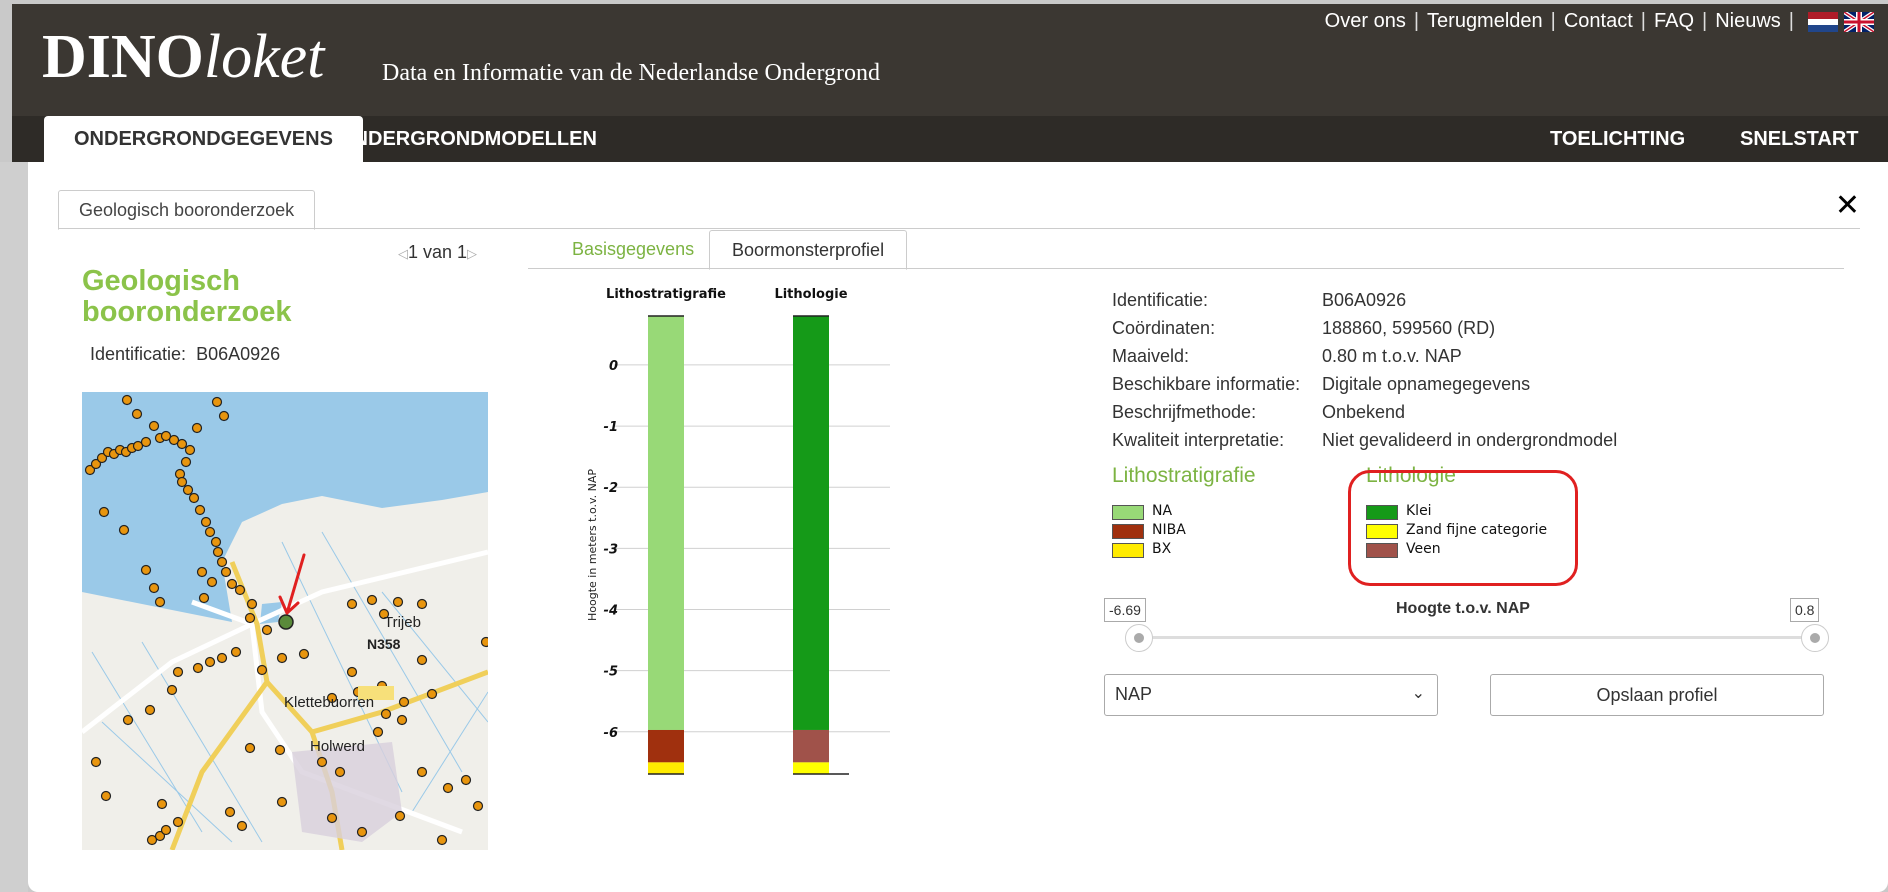 This screenshot has width=1888, height=892. Describe the element at coordinates (811, 768) in the screenshot. I see `profile-layer-zand-fijne-categorie` at that location.